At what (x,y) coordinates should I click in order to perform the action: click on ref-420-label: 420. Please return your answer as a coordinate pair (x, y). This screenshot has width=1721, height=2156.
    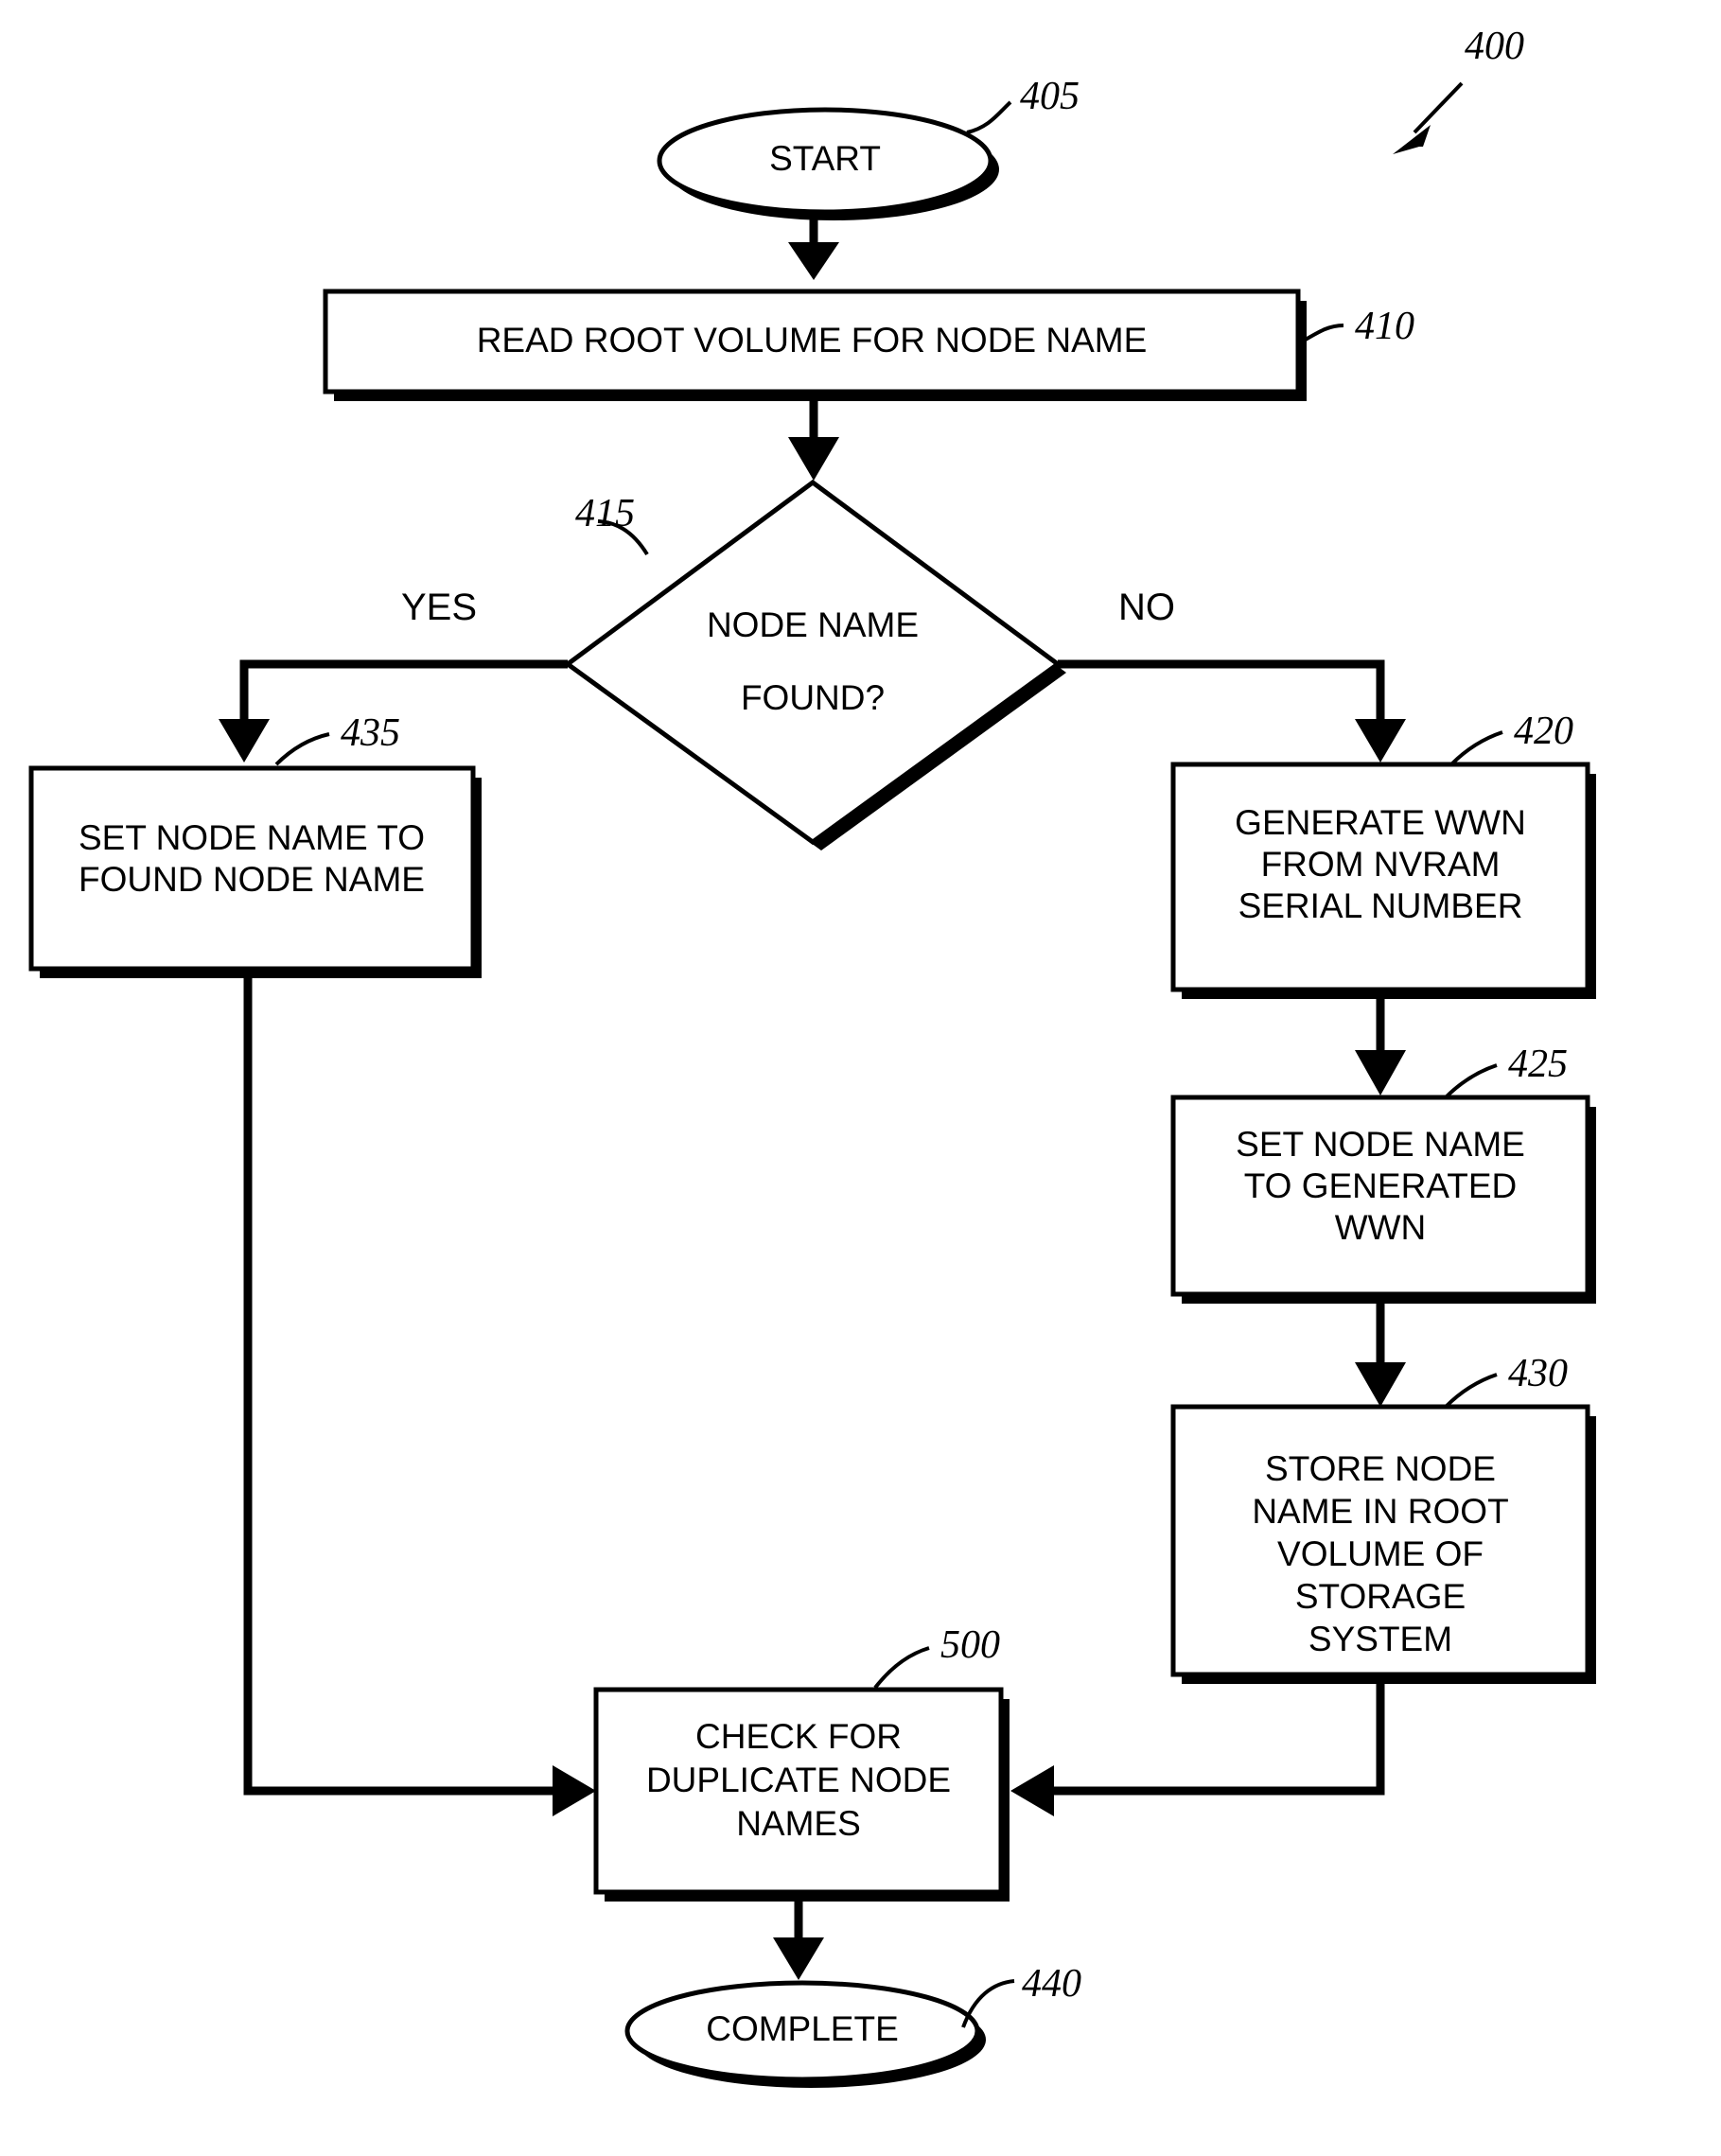
    Looking at the image, I should click on (1543, 731).